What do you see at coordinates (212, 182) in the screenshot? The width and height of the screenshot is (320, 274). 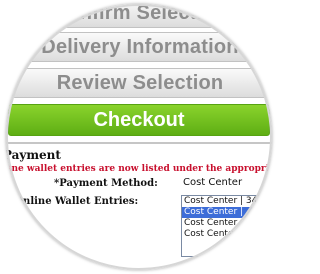 I see `payment-method-value: Cost Center` at bounding box center [212, 182].